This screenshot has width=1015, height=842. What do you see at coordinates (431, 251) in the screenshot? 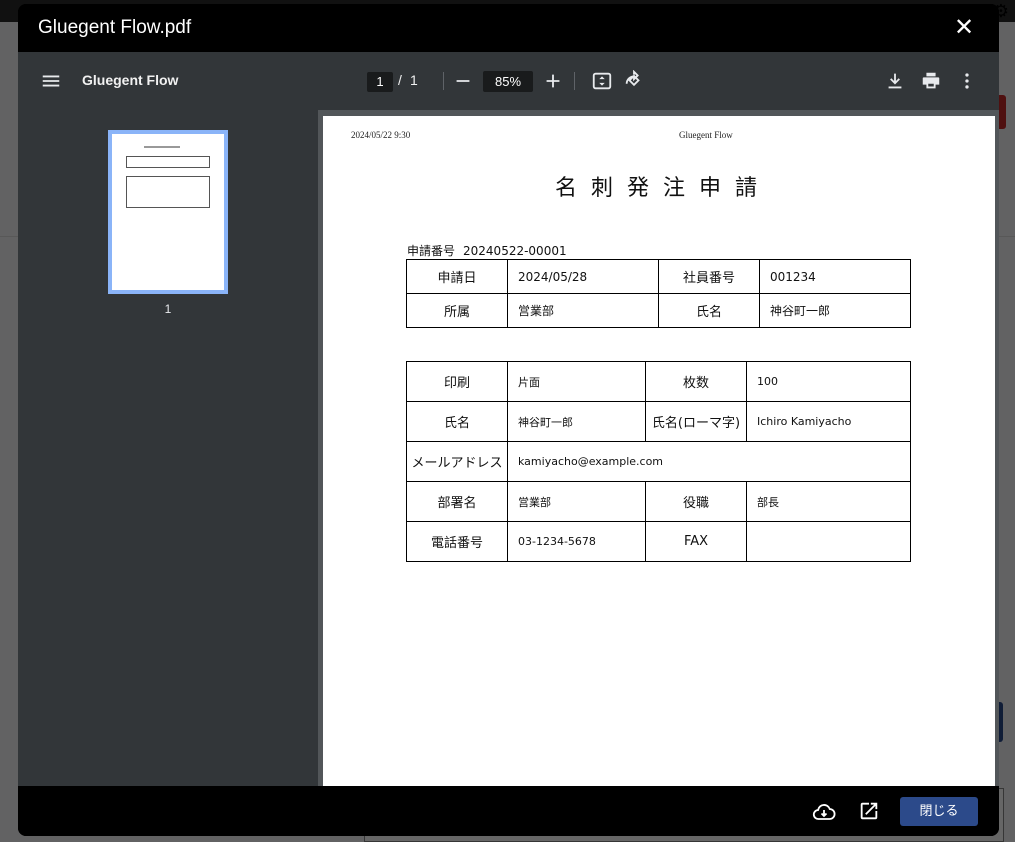
I see `application-number-label: 申請番号` at bounding box center [431, 251].